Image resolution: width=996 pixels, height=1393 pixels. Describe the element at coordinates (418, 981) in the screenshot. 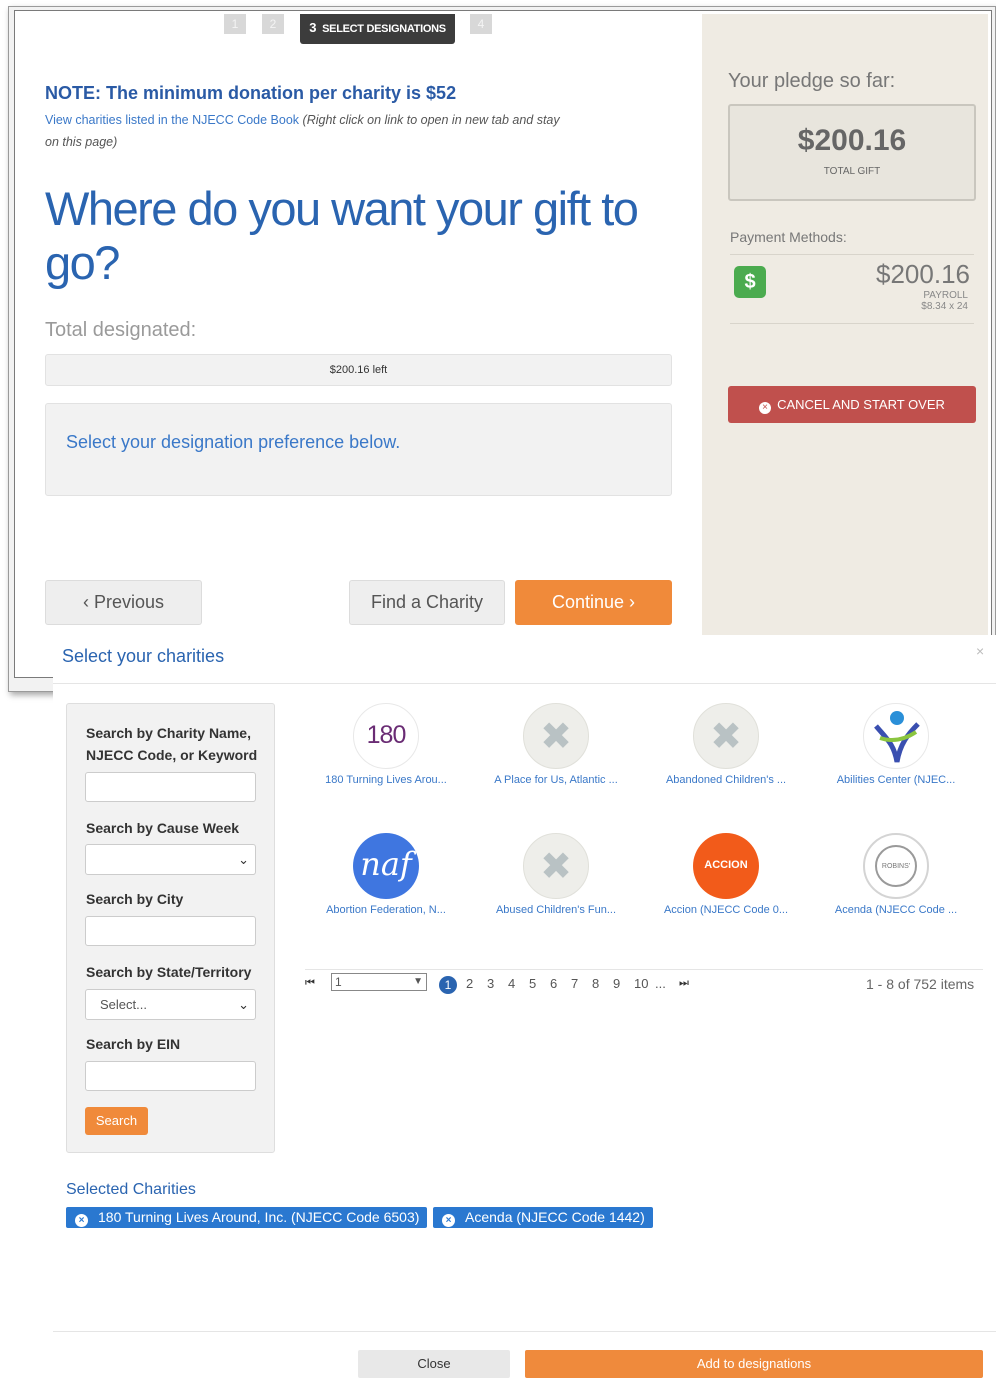

I see `chevron-down-icon: ▼` at that location.